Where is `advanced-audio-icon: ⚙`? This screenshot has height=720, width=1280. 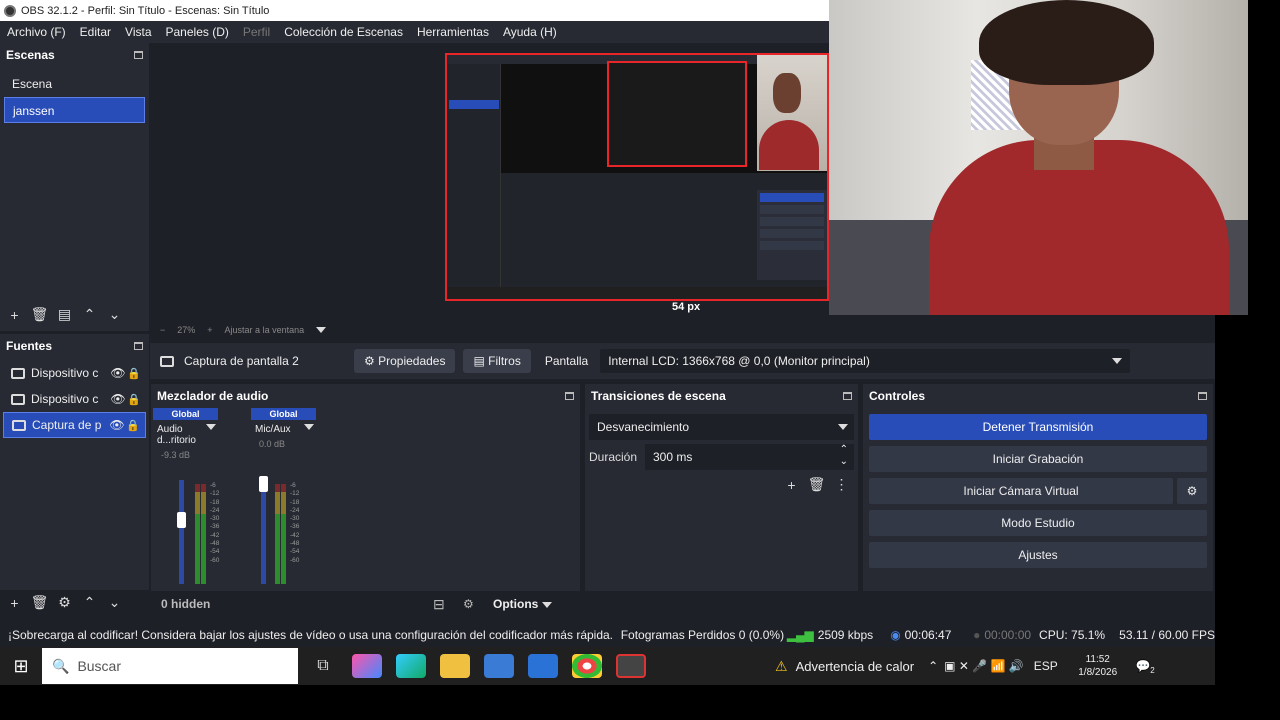
advanced-audio-icon: ⚙ is located at coordinates (476, 604).